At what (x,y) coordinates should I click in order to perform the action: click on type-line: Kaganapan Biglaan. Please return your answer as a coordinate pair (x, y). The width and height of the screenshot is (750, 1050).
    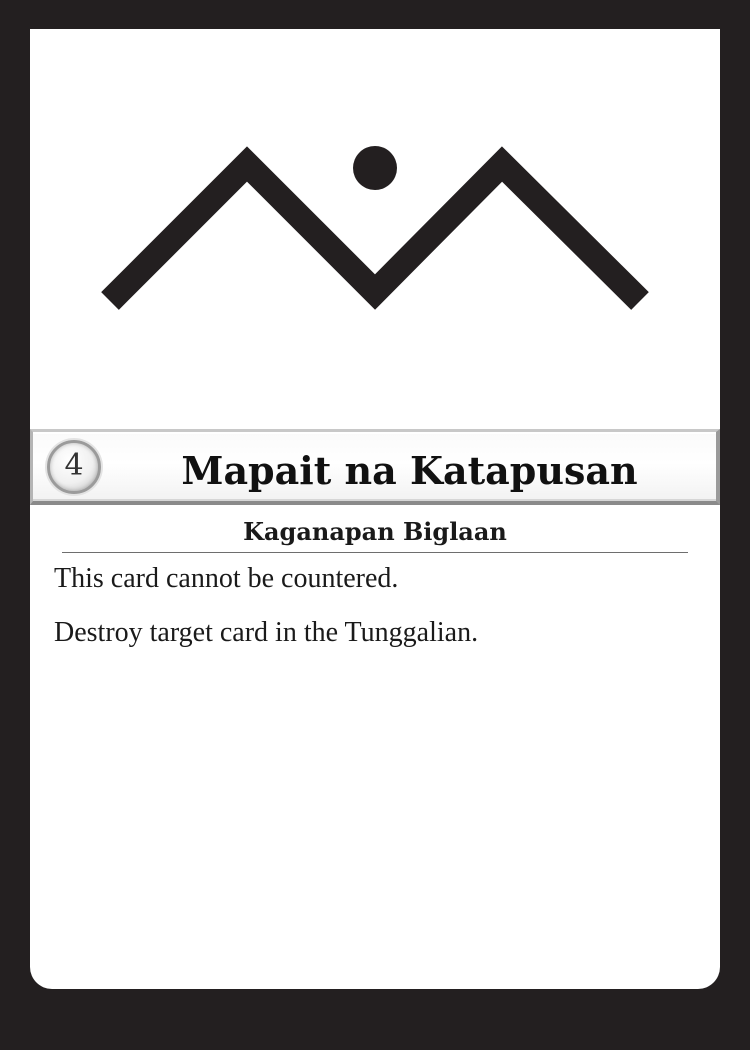
    Looking at the image, I should click on (375, 532).